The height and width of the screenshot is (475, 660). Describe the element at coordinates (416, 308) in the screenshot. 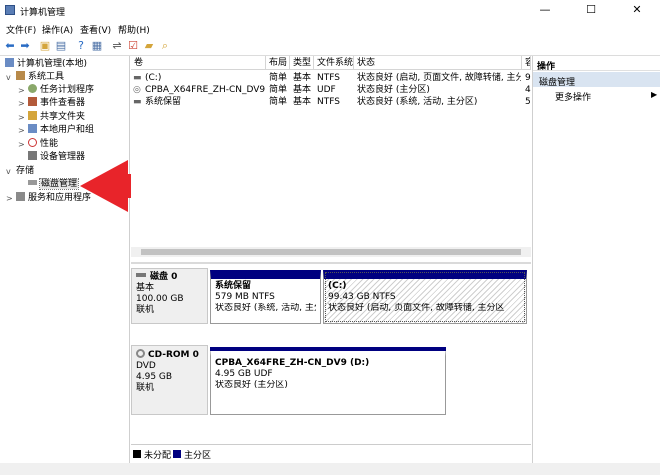

I see `partition-status: 状态良好 (启动, 页面文件, 故障转储, 主分区` at that location.